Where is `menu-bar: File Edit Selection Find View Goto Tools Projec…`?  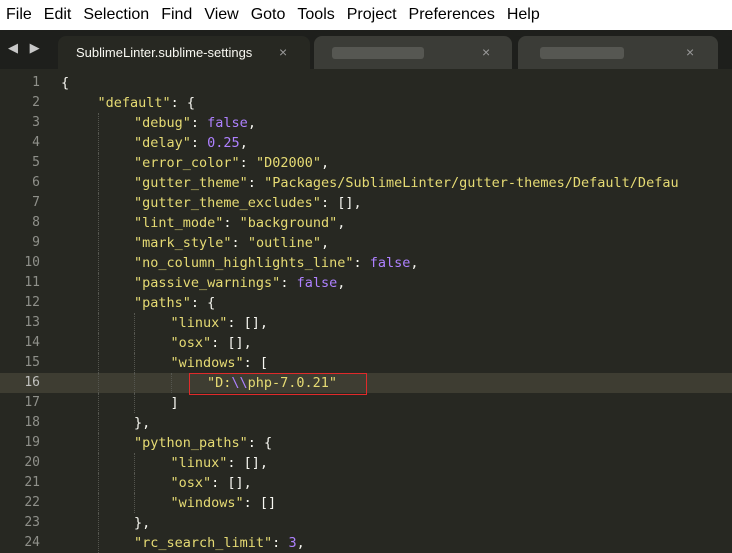
menu-bar: File Edit Selection Find View Goto Tools Projec… is located at coordinates (366, 15).